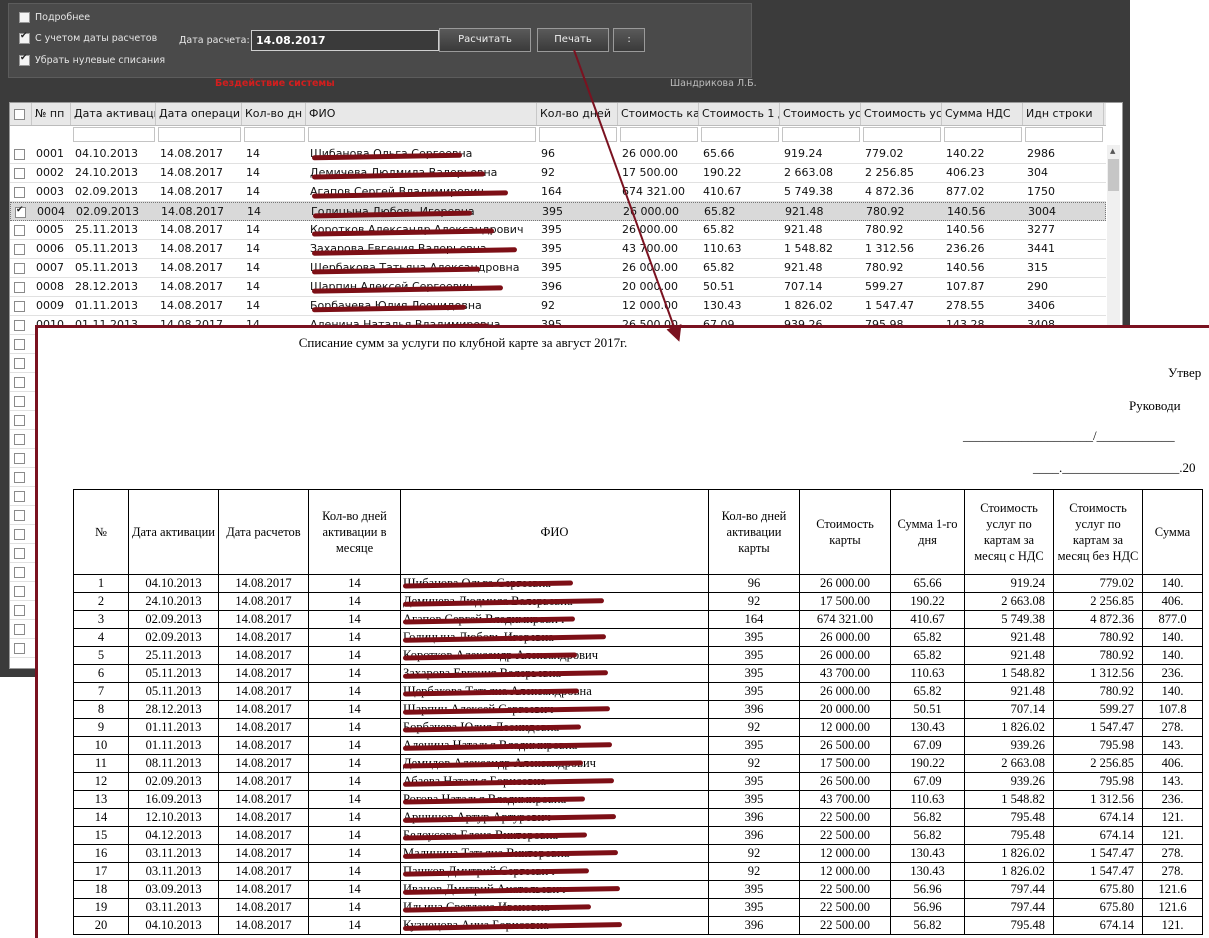  What do you see at coordinates (1113, 175) in the screenshot?
I see `scrollbar-thumb` at bounding box center [1113, 175].